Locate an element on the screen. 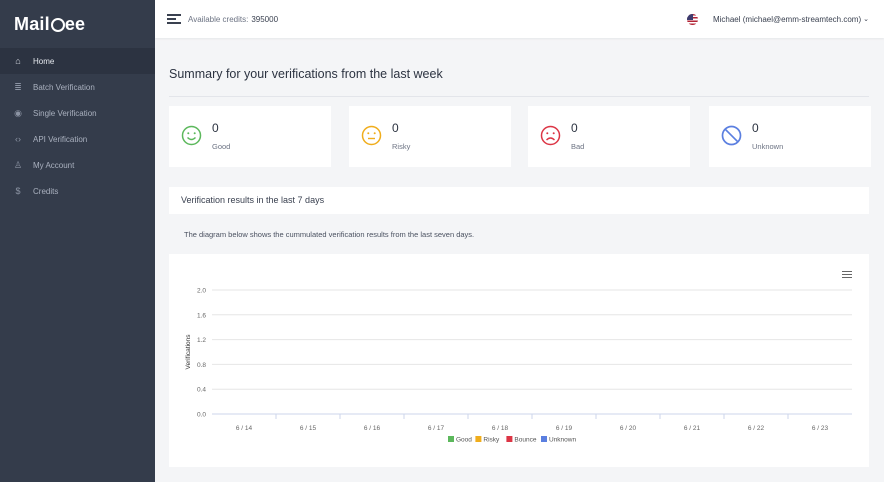 Image resolution: width=884 pixels, height=482 pixels. sidebar-item-label: API Verification is located at coordinates (60, 139).